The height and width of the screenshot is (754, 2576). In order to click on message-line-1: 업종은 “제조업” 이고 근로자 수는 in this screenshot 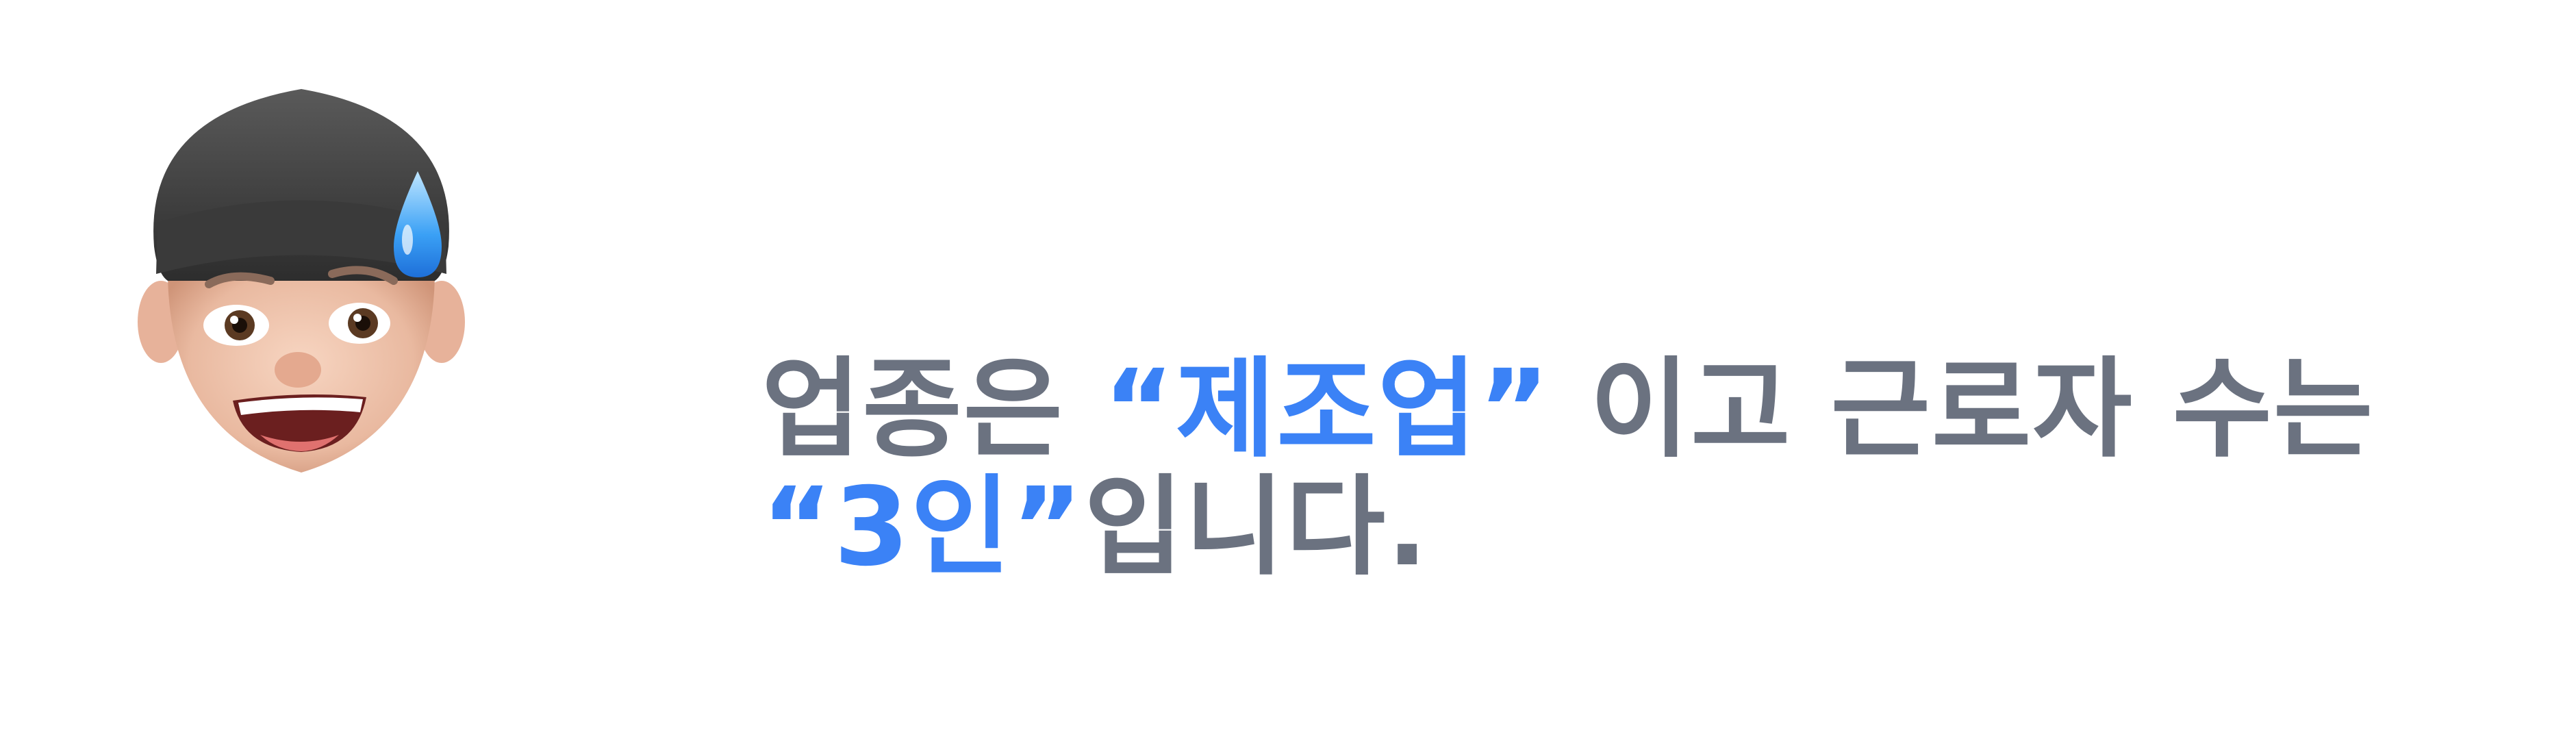, I will do `click(1617, 410)`.